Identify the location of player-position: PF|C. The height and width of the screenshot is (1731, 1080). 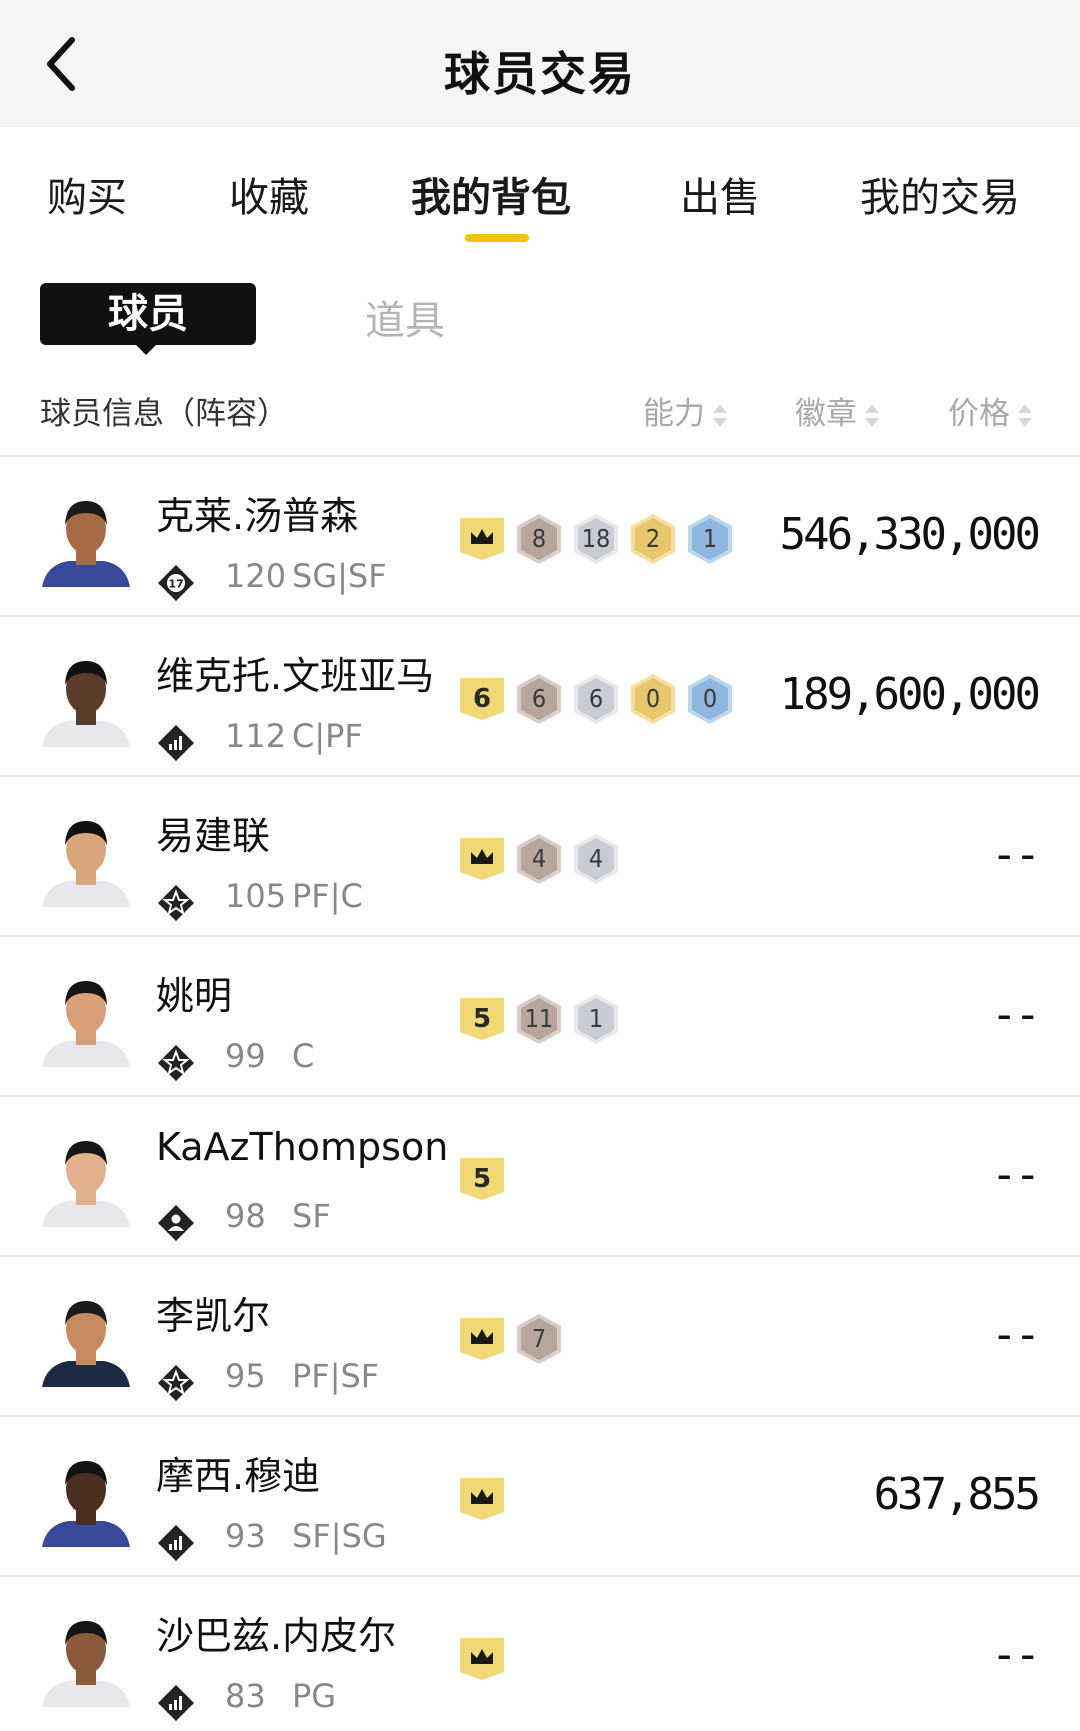
(327, 896).